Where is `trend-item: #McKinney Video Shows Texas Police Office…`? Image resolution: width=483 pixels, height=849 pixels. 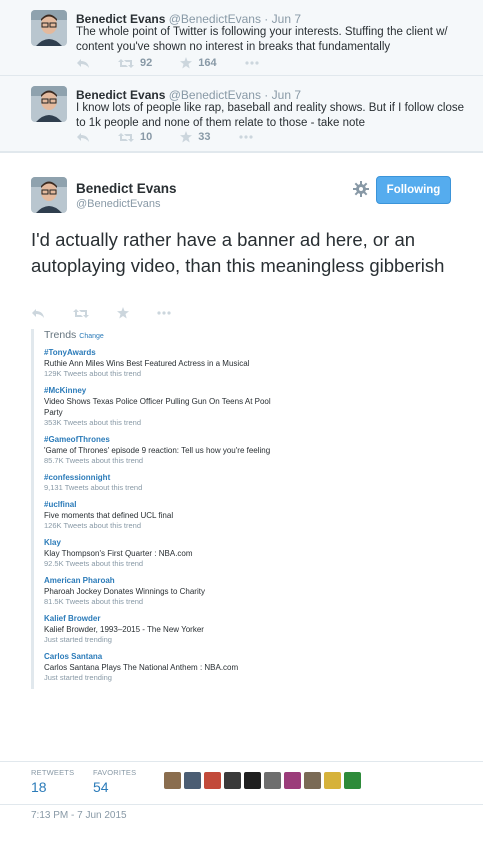
trend-item: #McKinney Video Shows Texas Police Office… is located at coordinates (167, 406).